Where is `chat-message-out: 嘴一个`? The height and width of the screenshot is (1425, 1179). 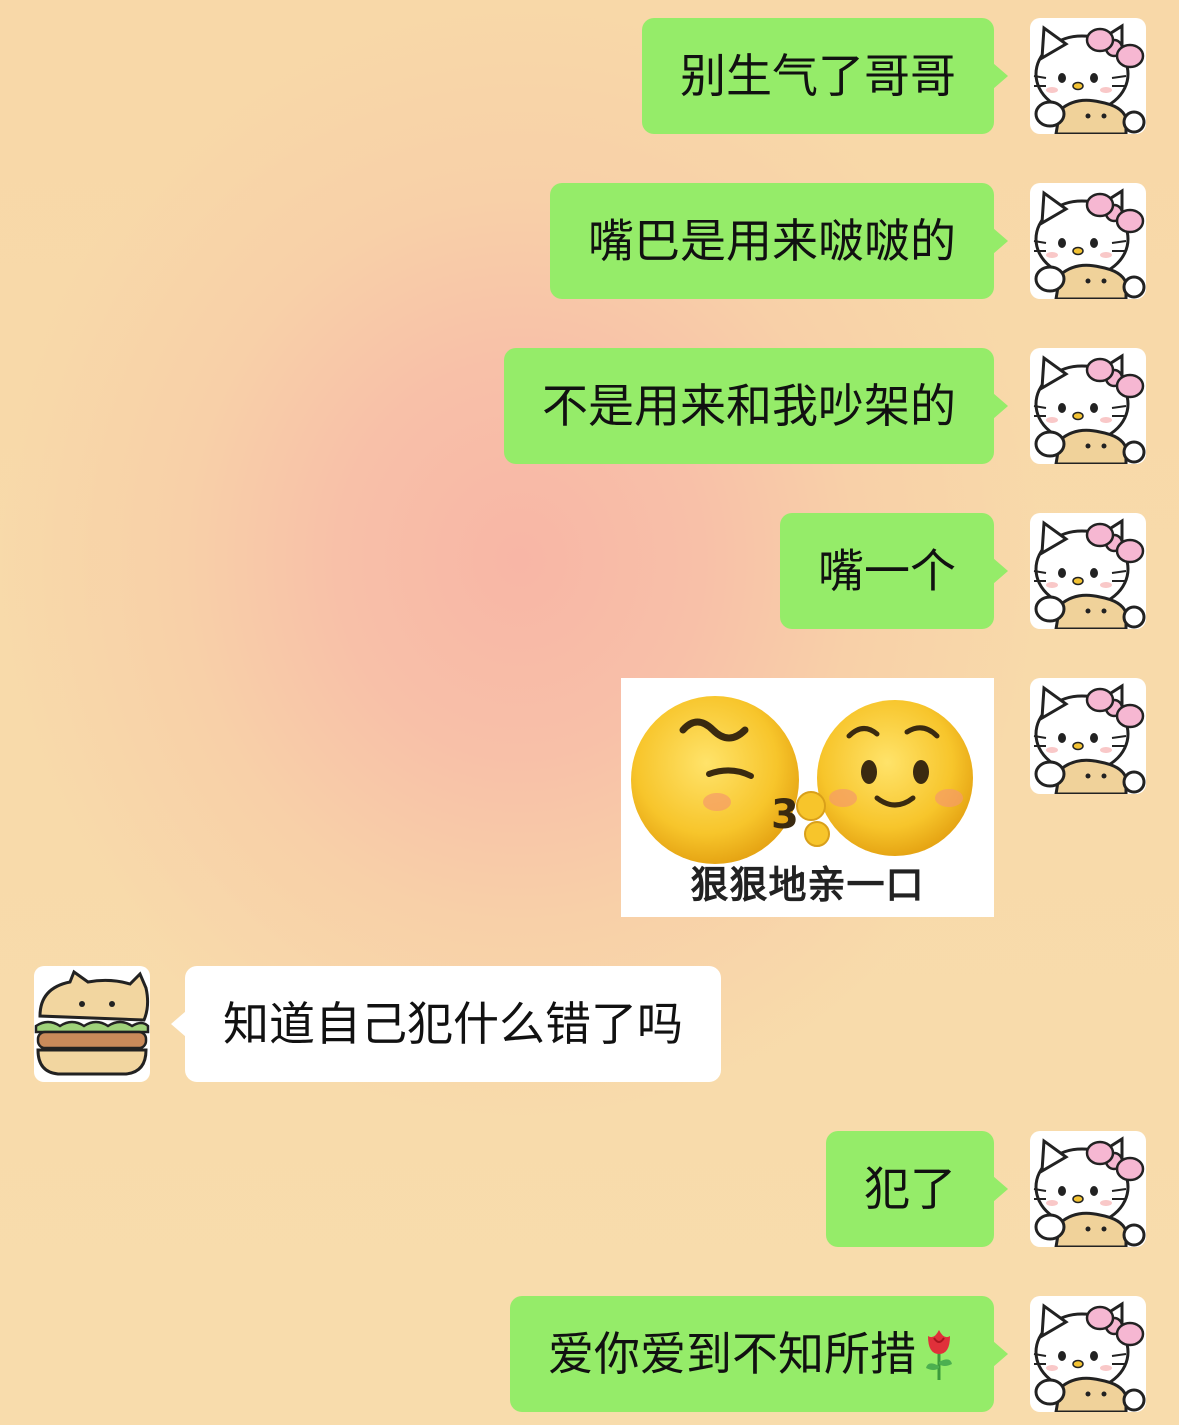 chat-message-out: 嘴一个 is located at coordinates (894, 571).